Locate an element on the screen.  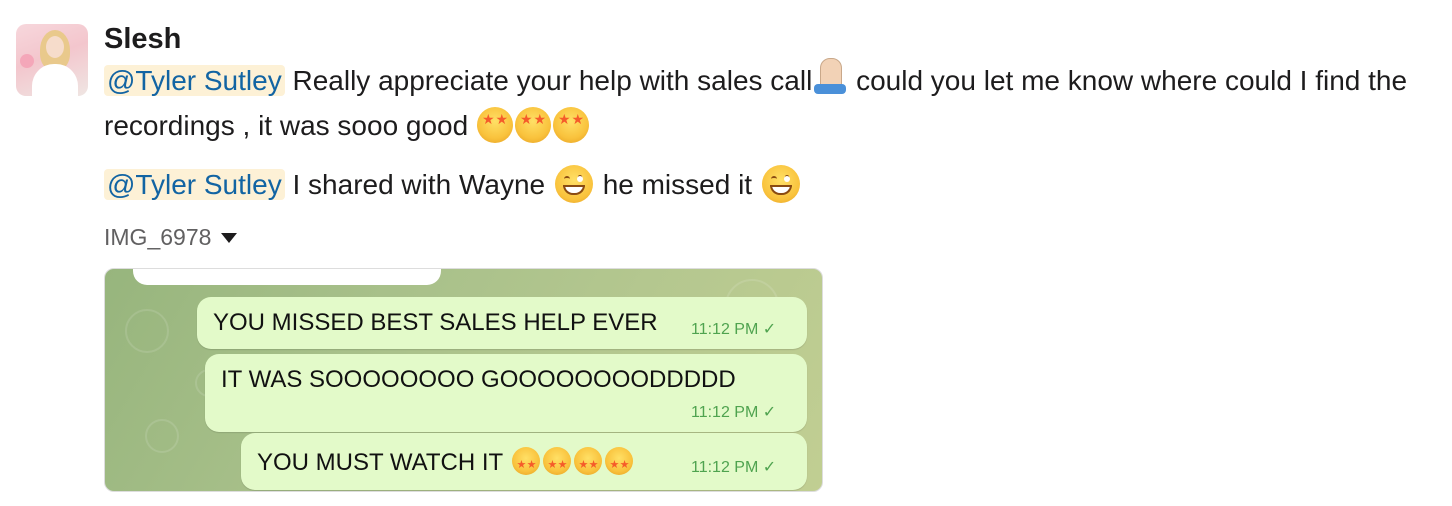
sender-name: Slesh is located at coordinates (771, 39).